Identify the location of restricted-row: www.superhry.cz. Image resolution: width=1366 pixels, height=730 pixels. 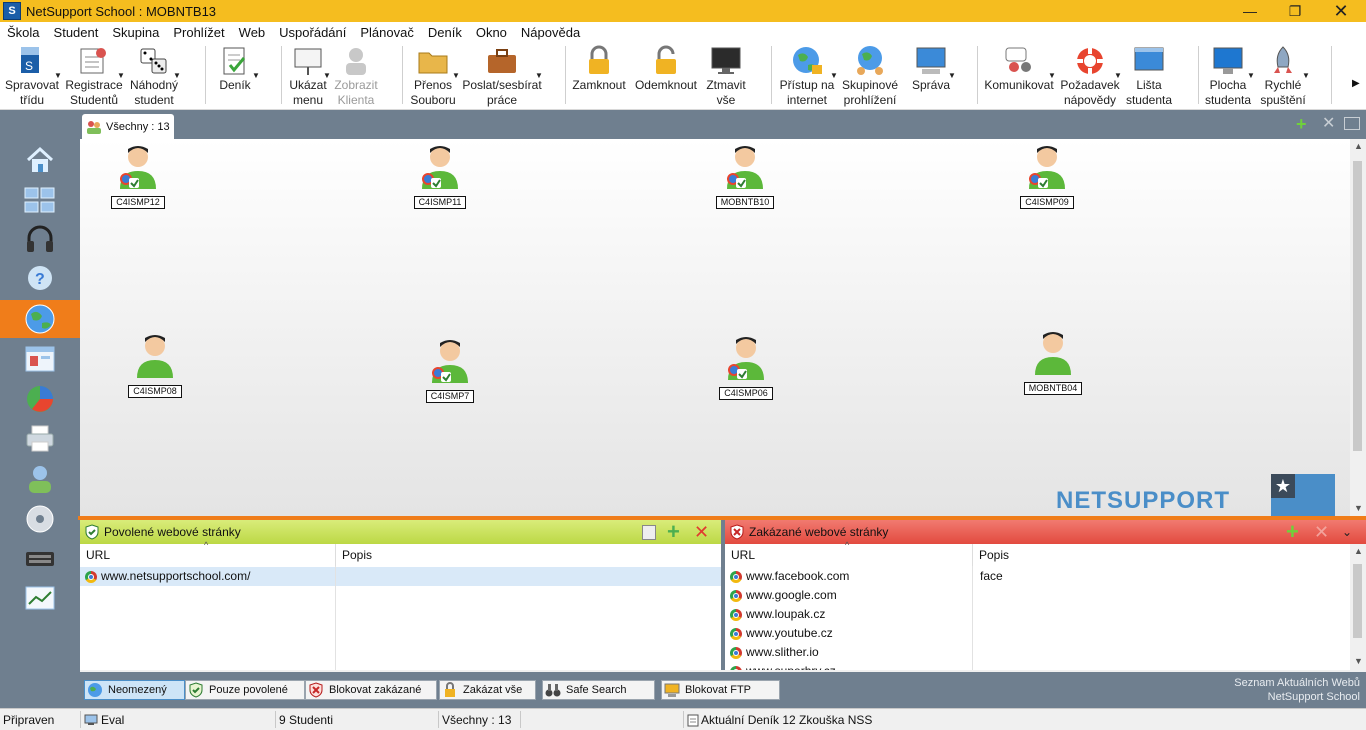
(1037, 666).